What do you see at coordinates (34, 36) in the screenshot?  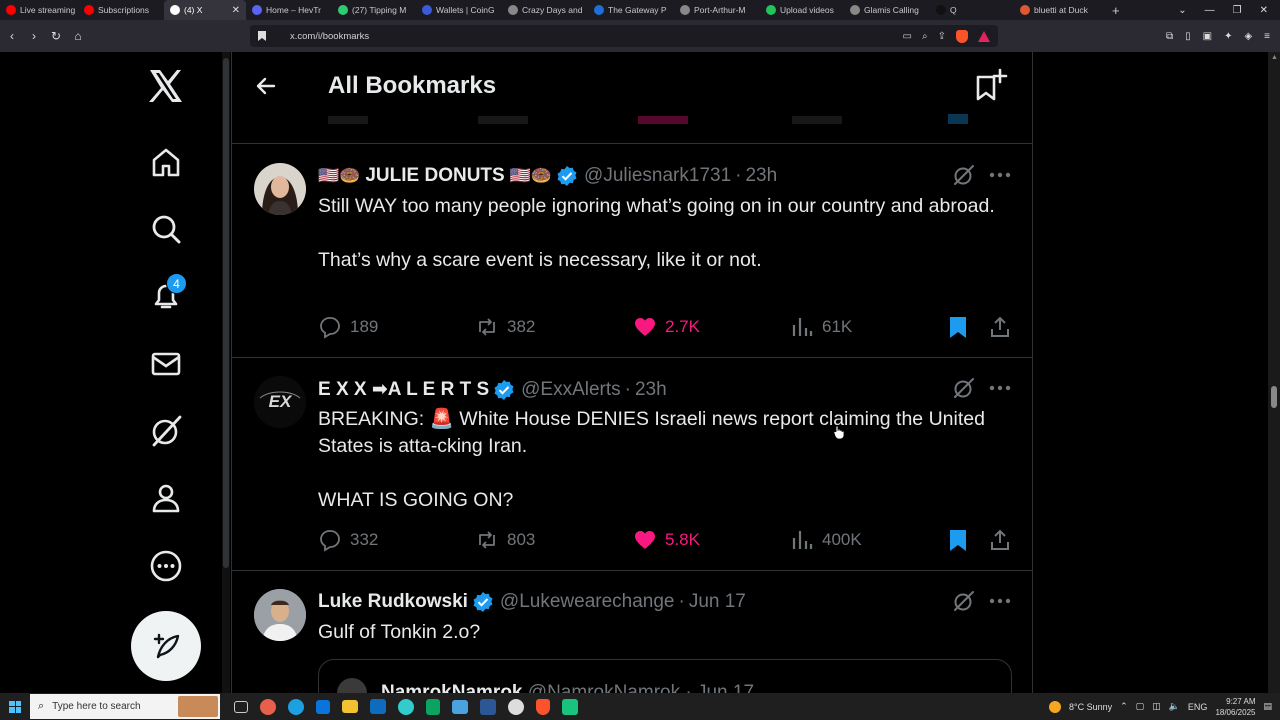 I see `forward-icon: ›` at bounding box center [34, 36].